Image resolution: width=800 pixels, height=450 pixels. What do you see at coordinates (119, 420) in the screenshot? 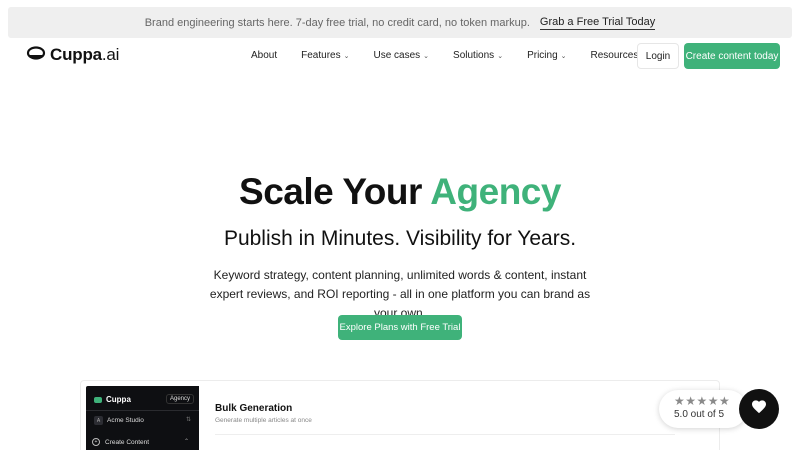
I see `workspace-selector: A Acme Studio` at bounding box center [119, 420].